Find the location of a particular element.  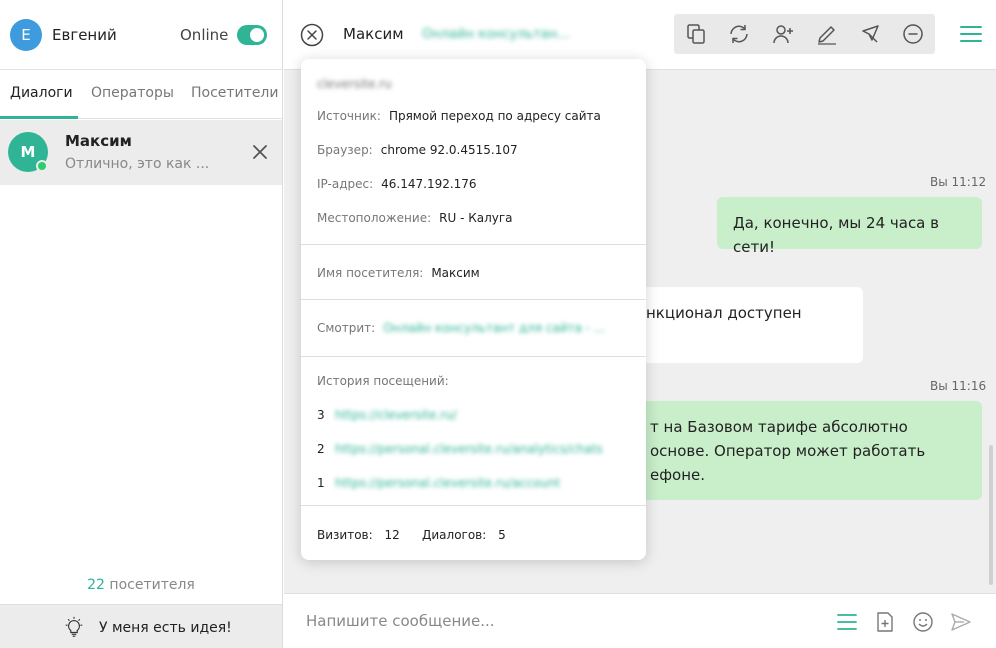

tab-operators: Операторы is located at coordinates (132, 93).